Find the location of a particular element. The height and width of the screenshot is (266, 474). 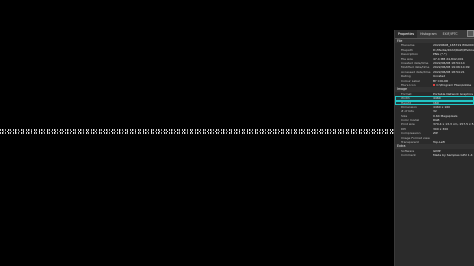

row-transparent: Transparent Top-Left is located at coordinates (434, 142).